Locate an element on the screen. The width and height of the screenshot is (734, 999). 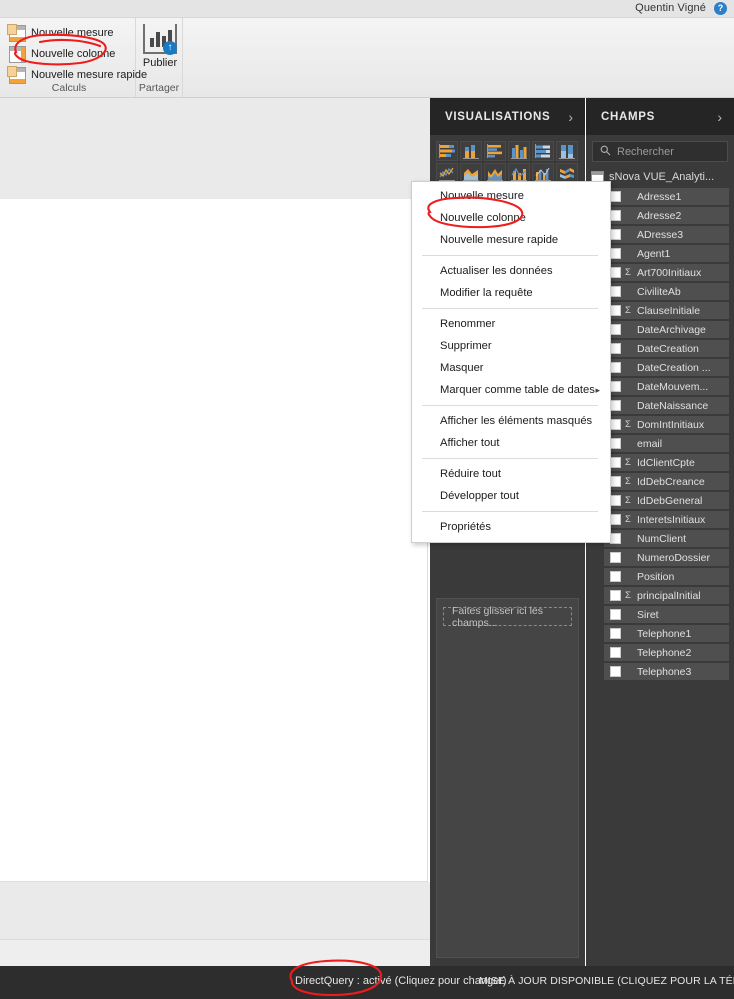
field-item: ΣNumClient is located at coordinates (666, 538).